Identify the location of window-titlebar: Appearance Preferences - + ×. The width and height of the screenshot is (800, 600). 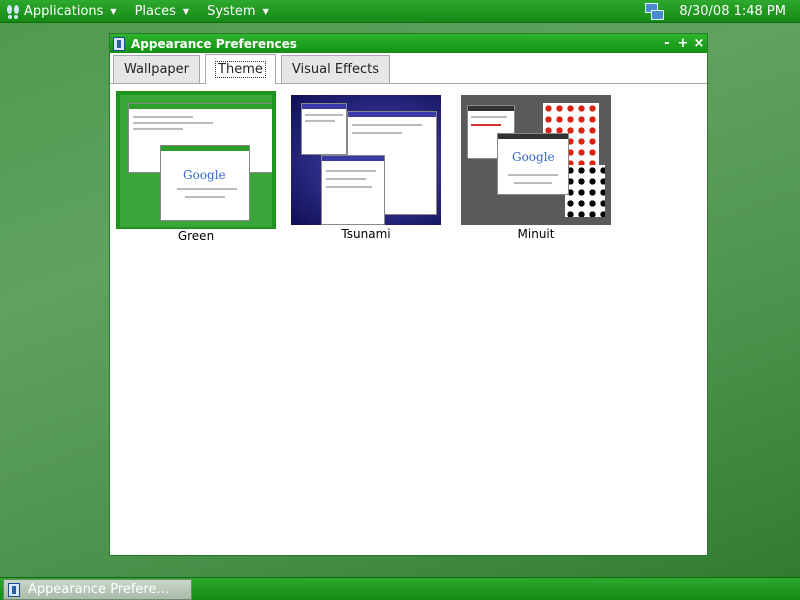
(408, 43).